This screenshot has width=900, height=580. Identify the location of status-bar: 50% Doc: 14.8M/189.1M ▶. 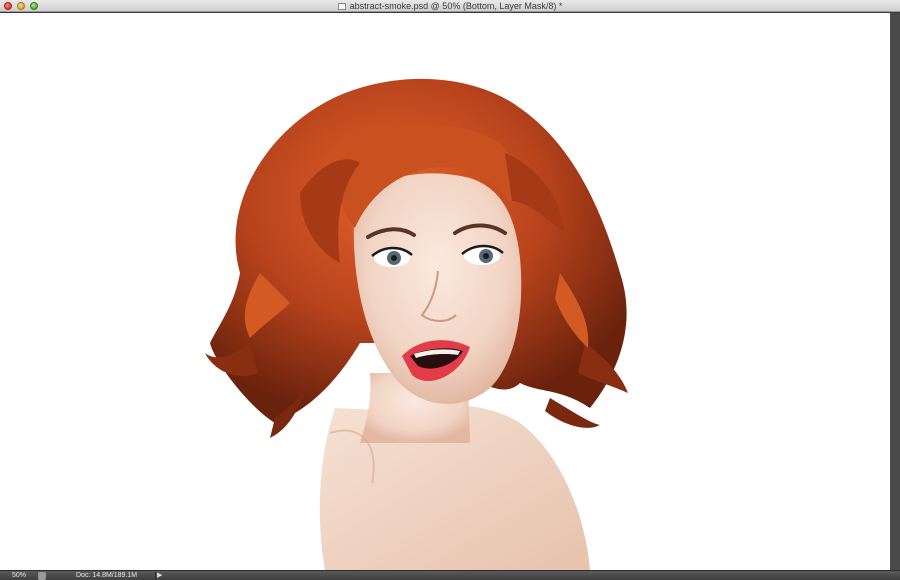
(450, 575).